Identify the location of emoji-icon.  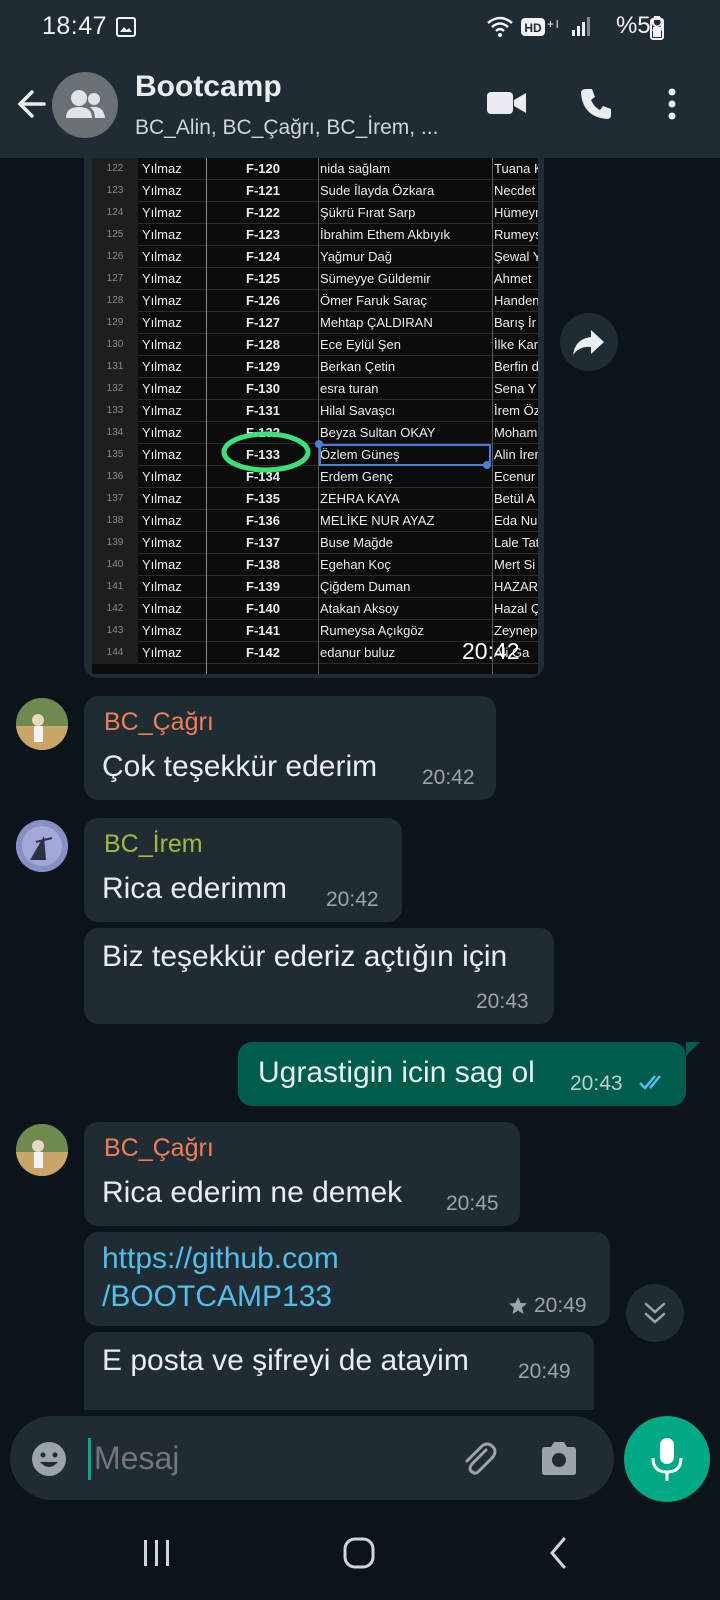
(49, 1459).